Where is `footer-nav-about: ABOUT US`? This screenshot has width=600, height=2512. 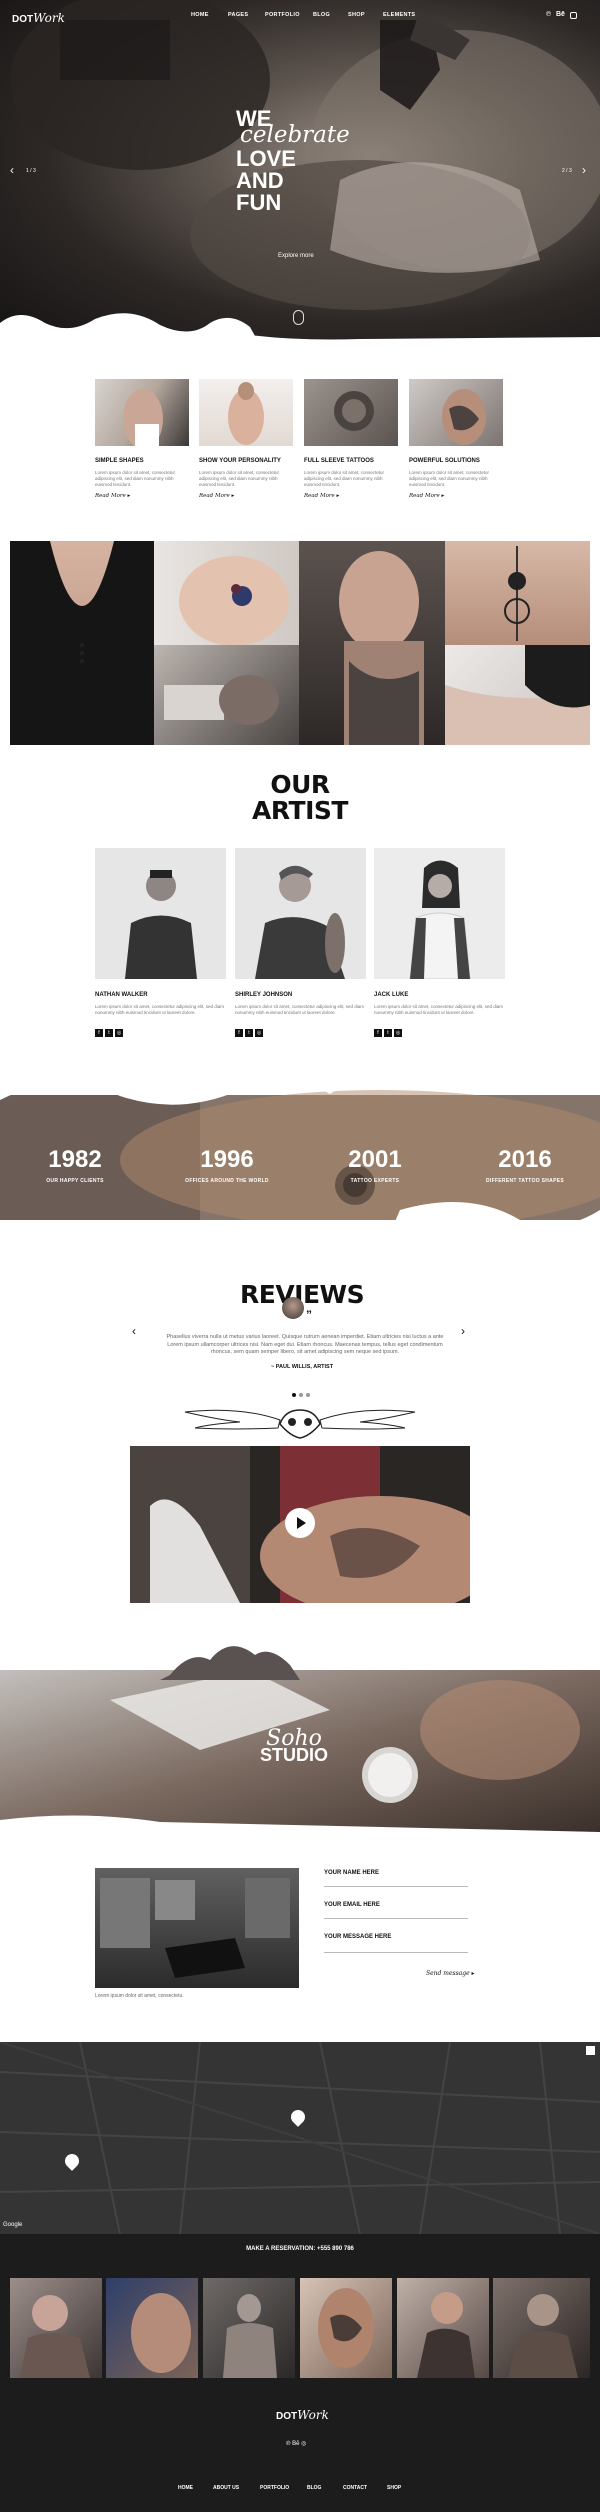
footer-nav-about: ABOUT US is located at coordinates (226, 2488).